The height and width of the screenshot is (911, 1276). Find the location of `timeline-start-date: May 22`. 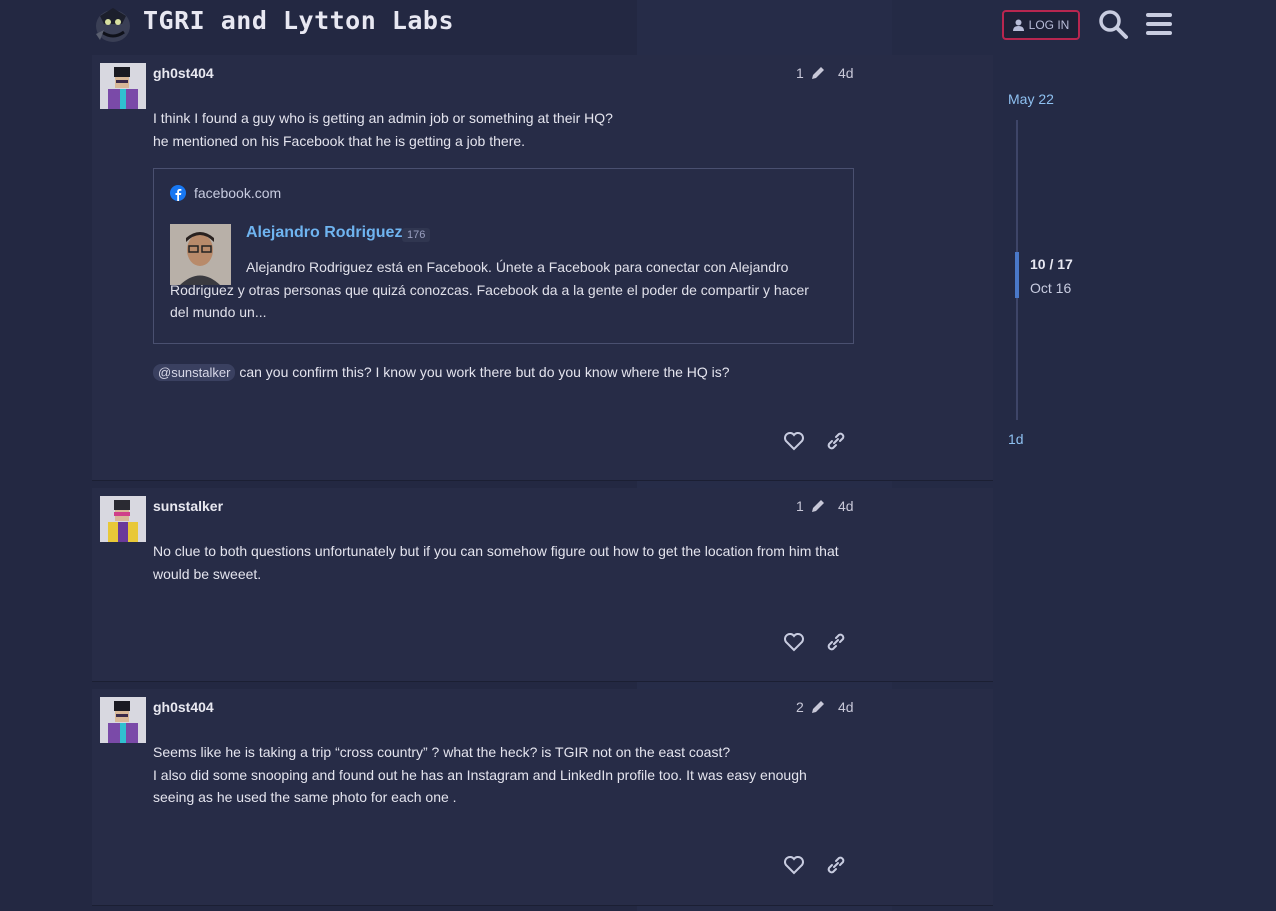

timeline-start-date: May 22 is located at coordinates (1031, 99).